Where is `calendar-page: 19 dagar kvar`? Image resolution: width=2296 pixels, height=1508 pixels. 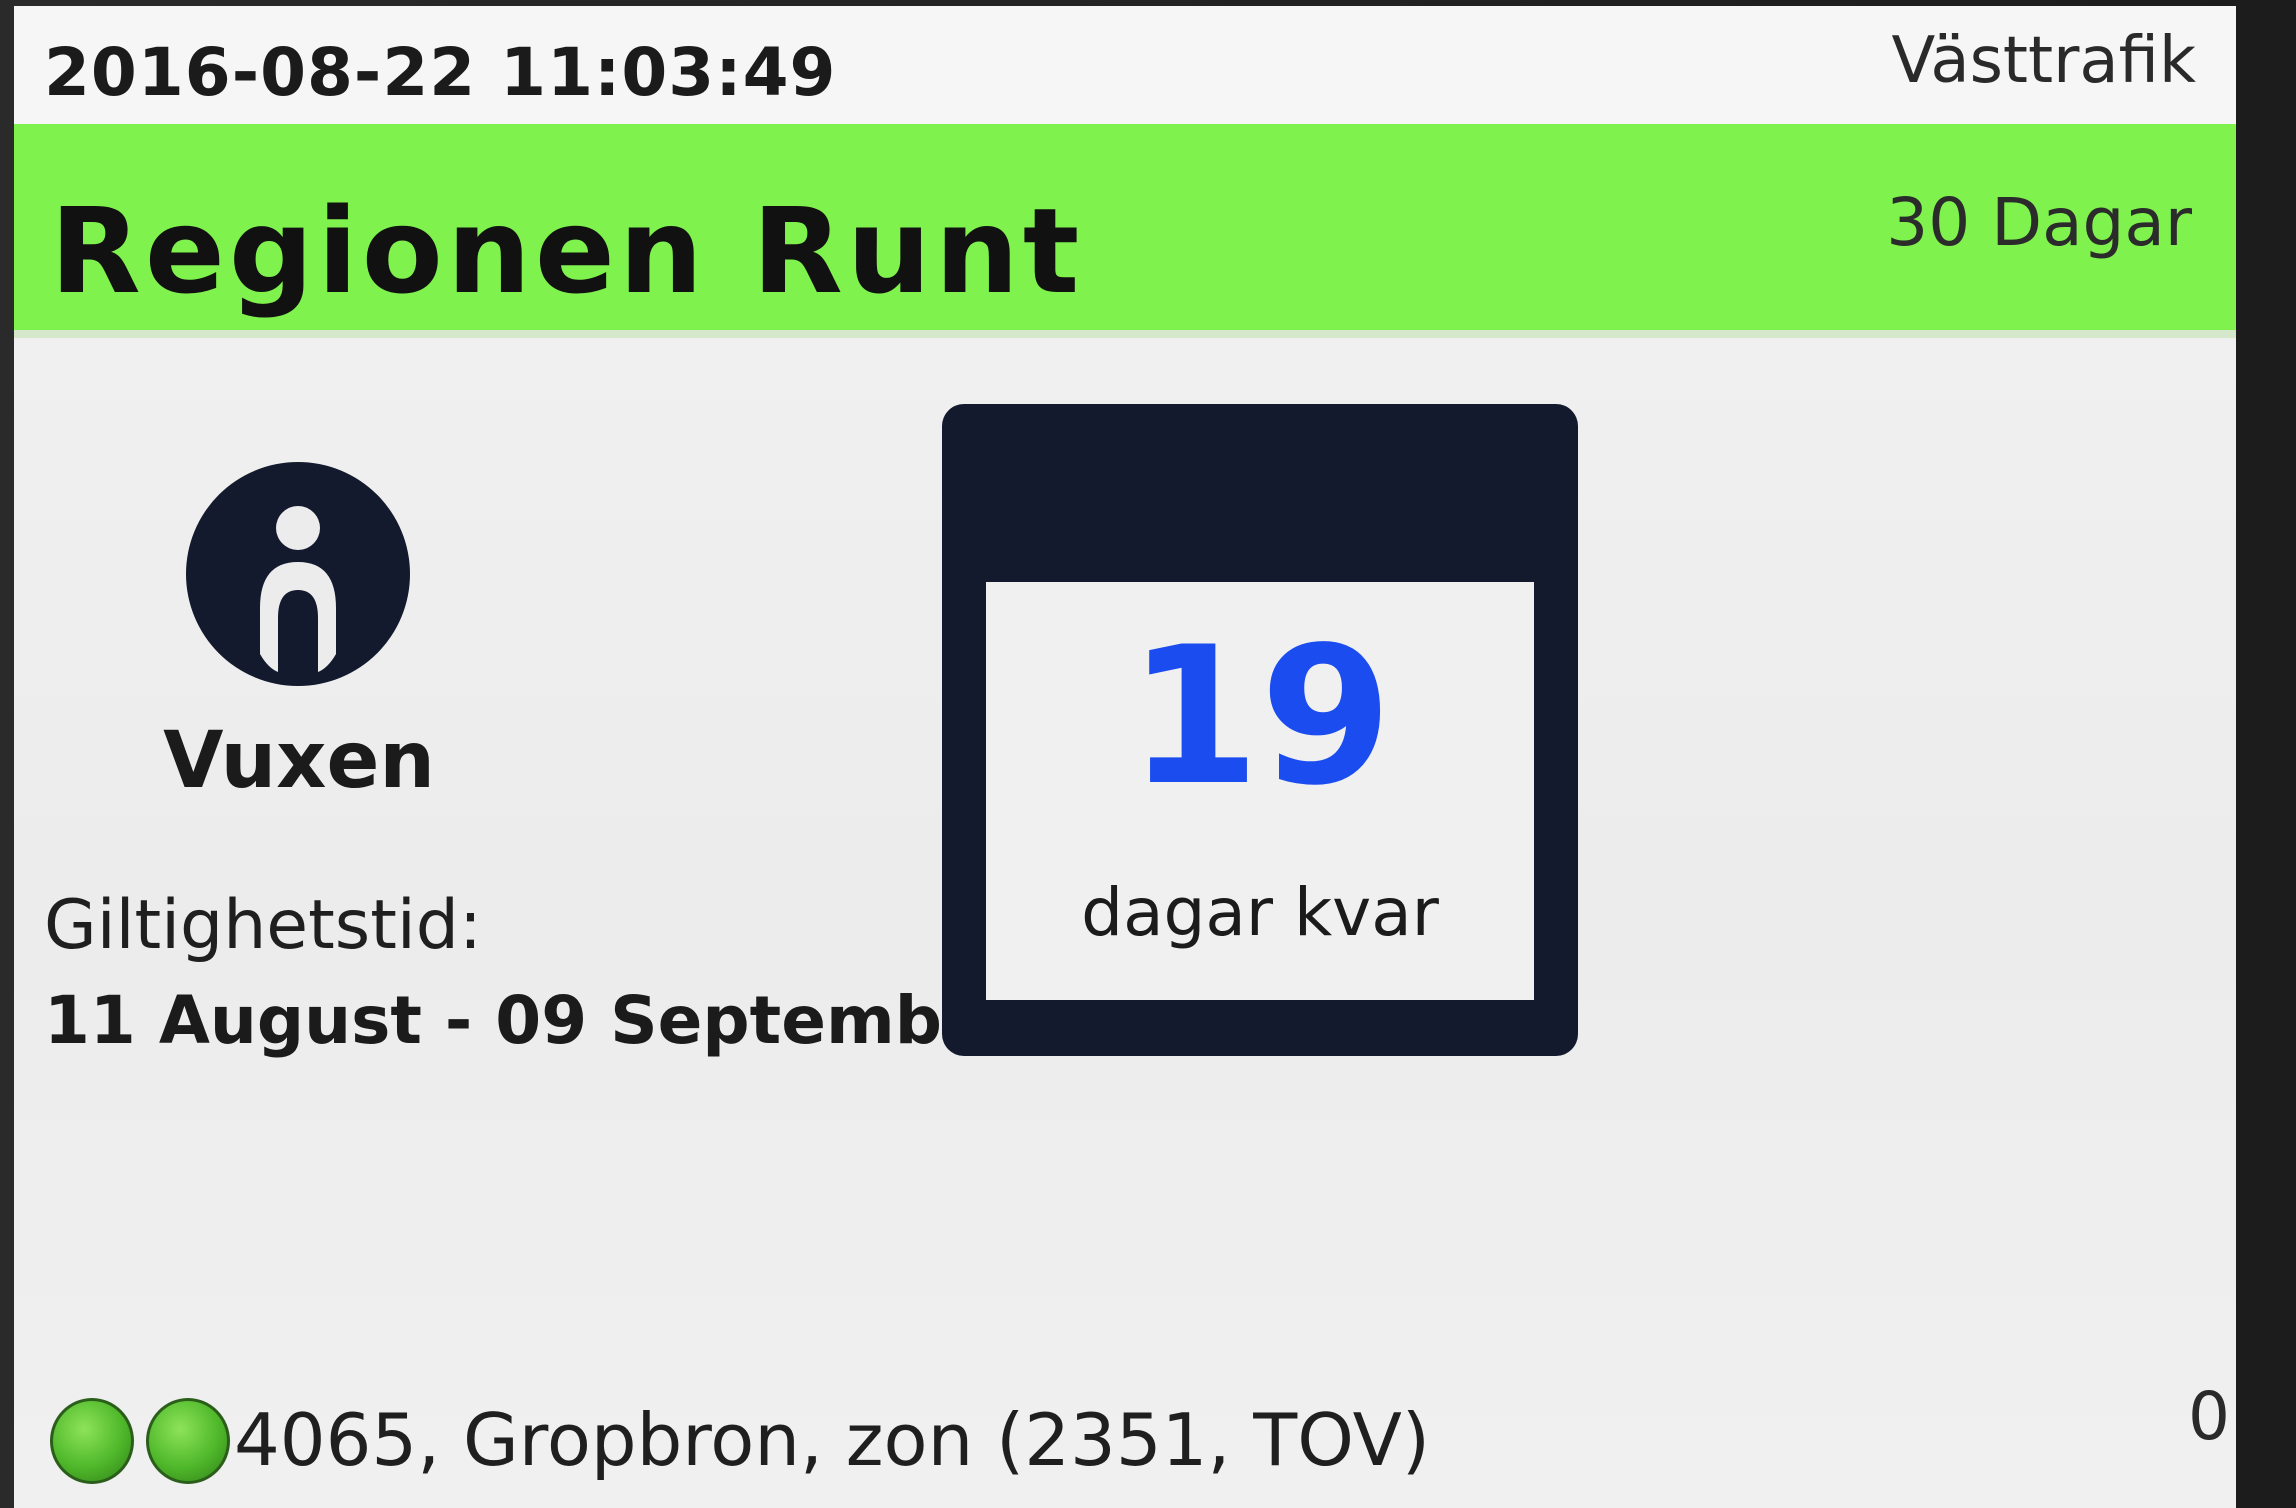
calendar-page: 19 dagar kvar is located at coordinates (1260, 791).